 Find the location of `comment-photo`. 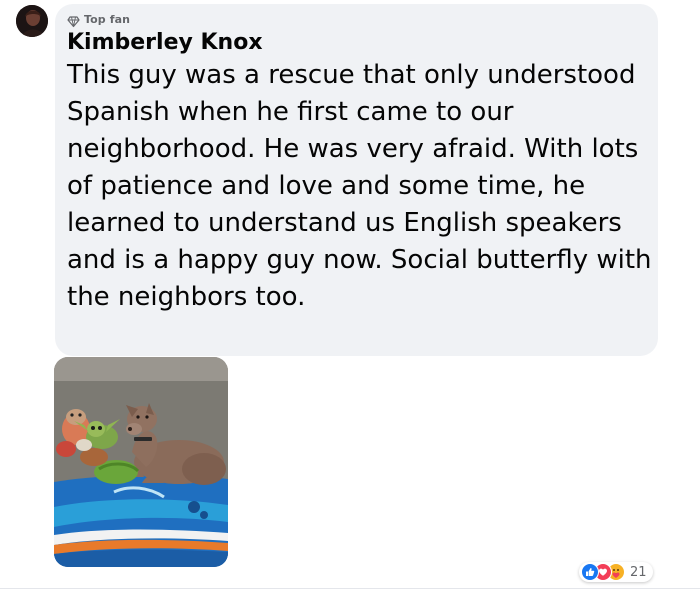

comment-photo is located at coordinates (141, 462).